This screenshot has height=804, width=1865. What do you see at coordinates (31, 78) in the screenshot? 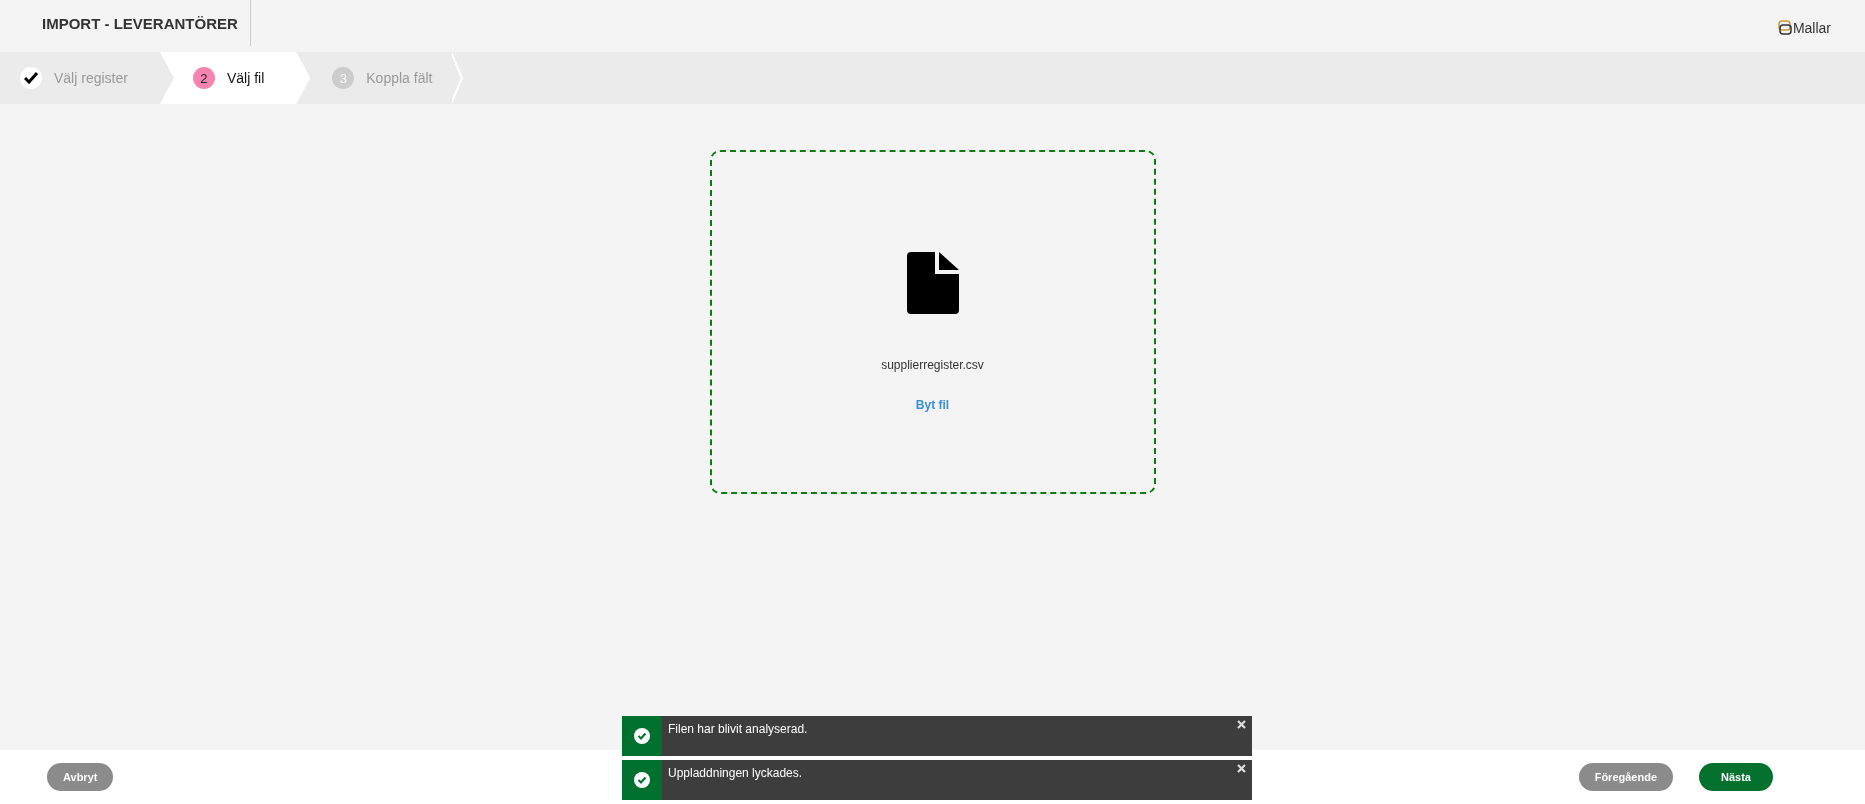
I see `check-icon` at bounding box center [31, 78].